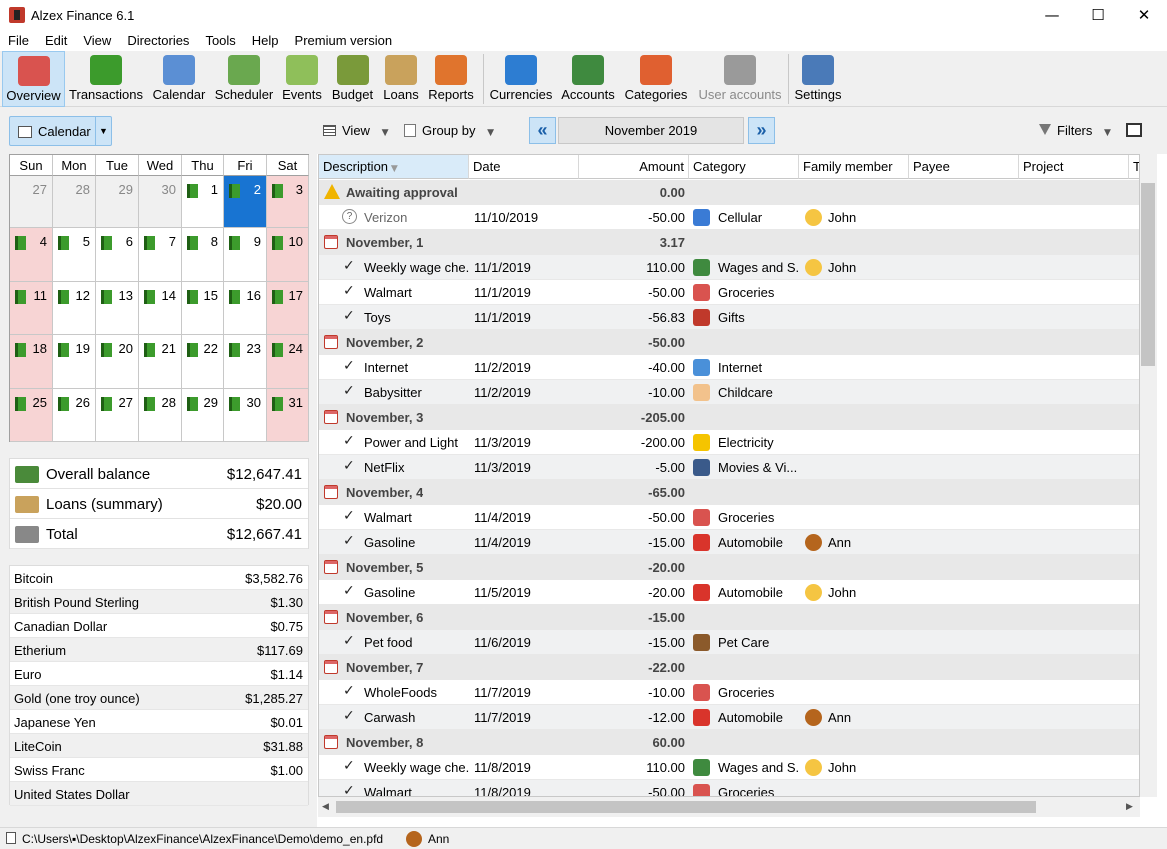  I want to click on calendar-day-cell: 24, so click(288, 362).